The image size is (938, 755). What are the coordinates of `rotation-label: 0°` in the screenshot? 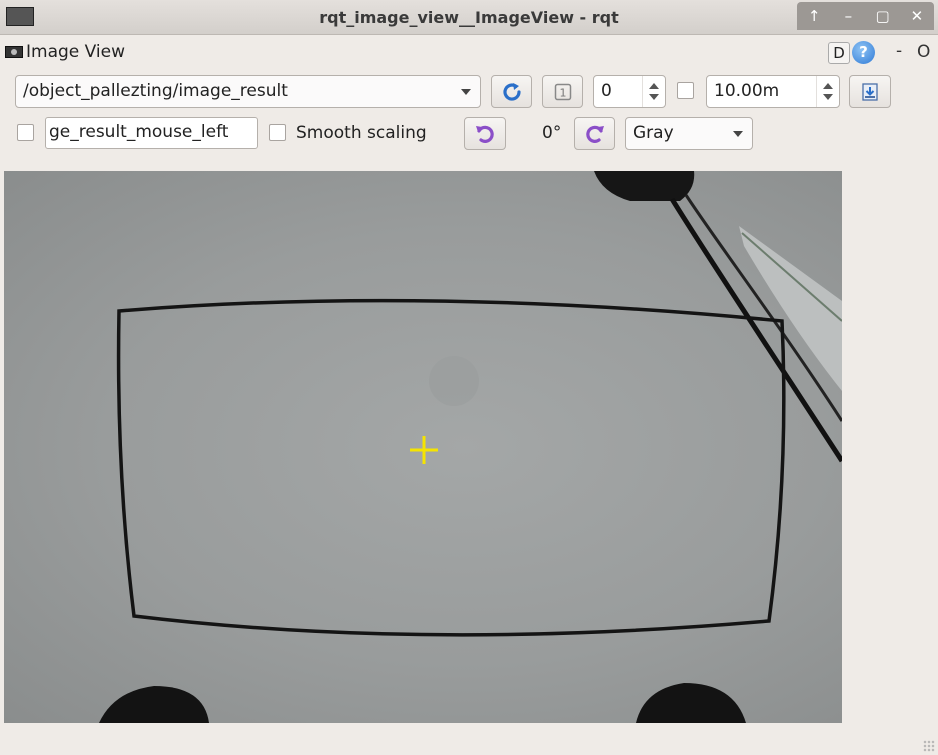 It's located at (552, 133).